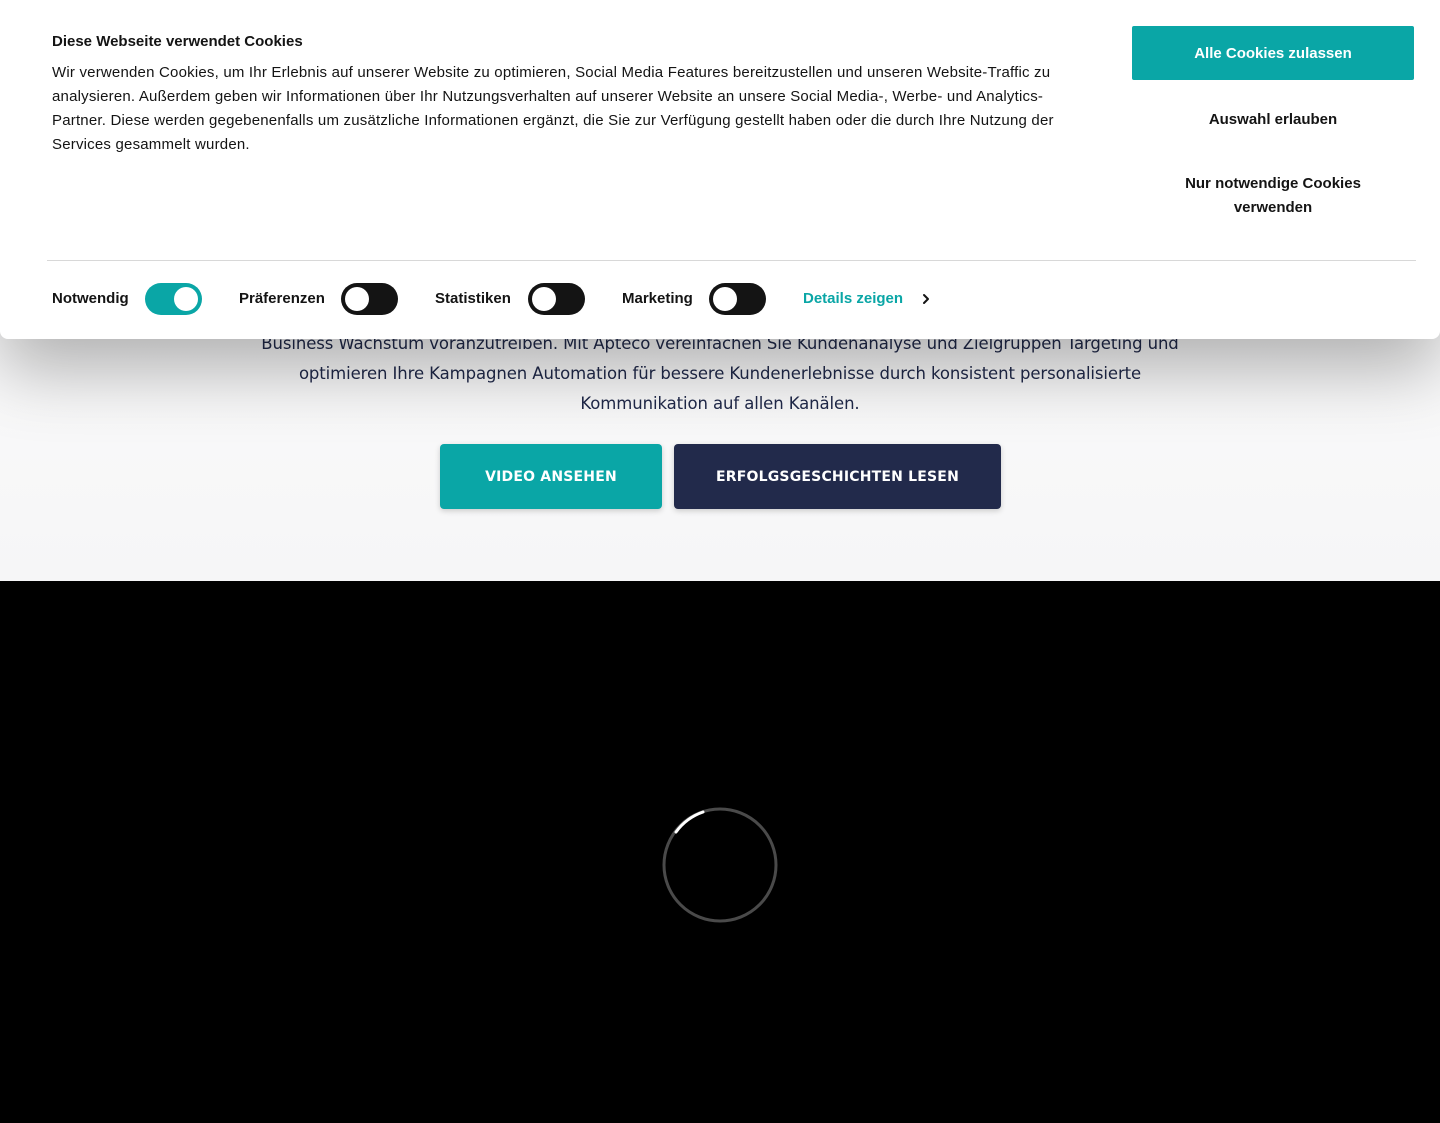 The width and height of the screenshot is (1440, 1123). I want to click on cookie-banner-title: Diese Webseite verwendet Cookies, so click(177, 41).